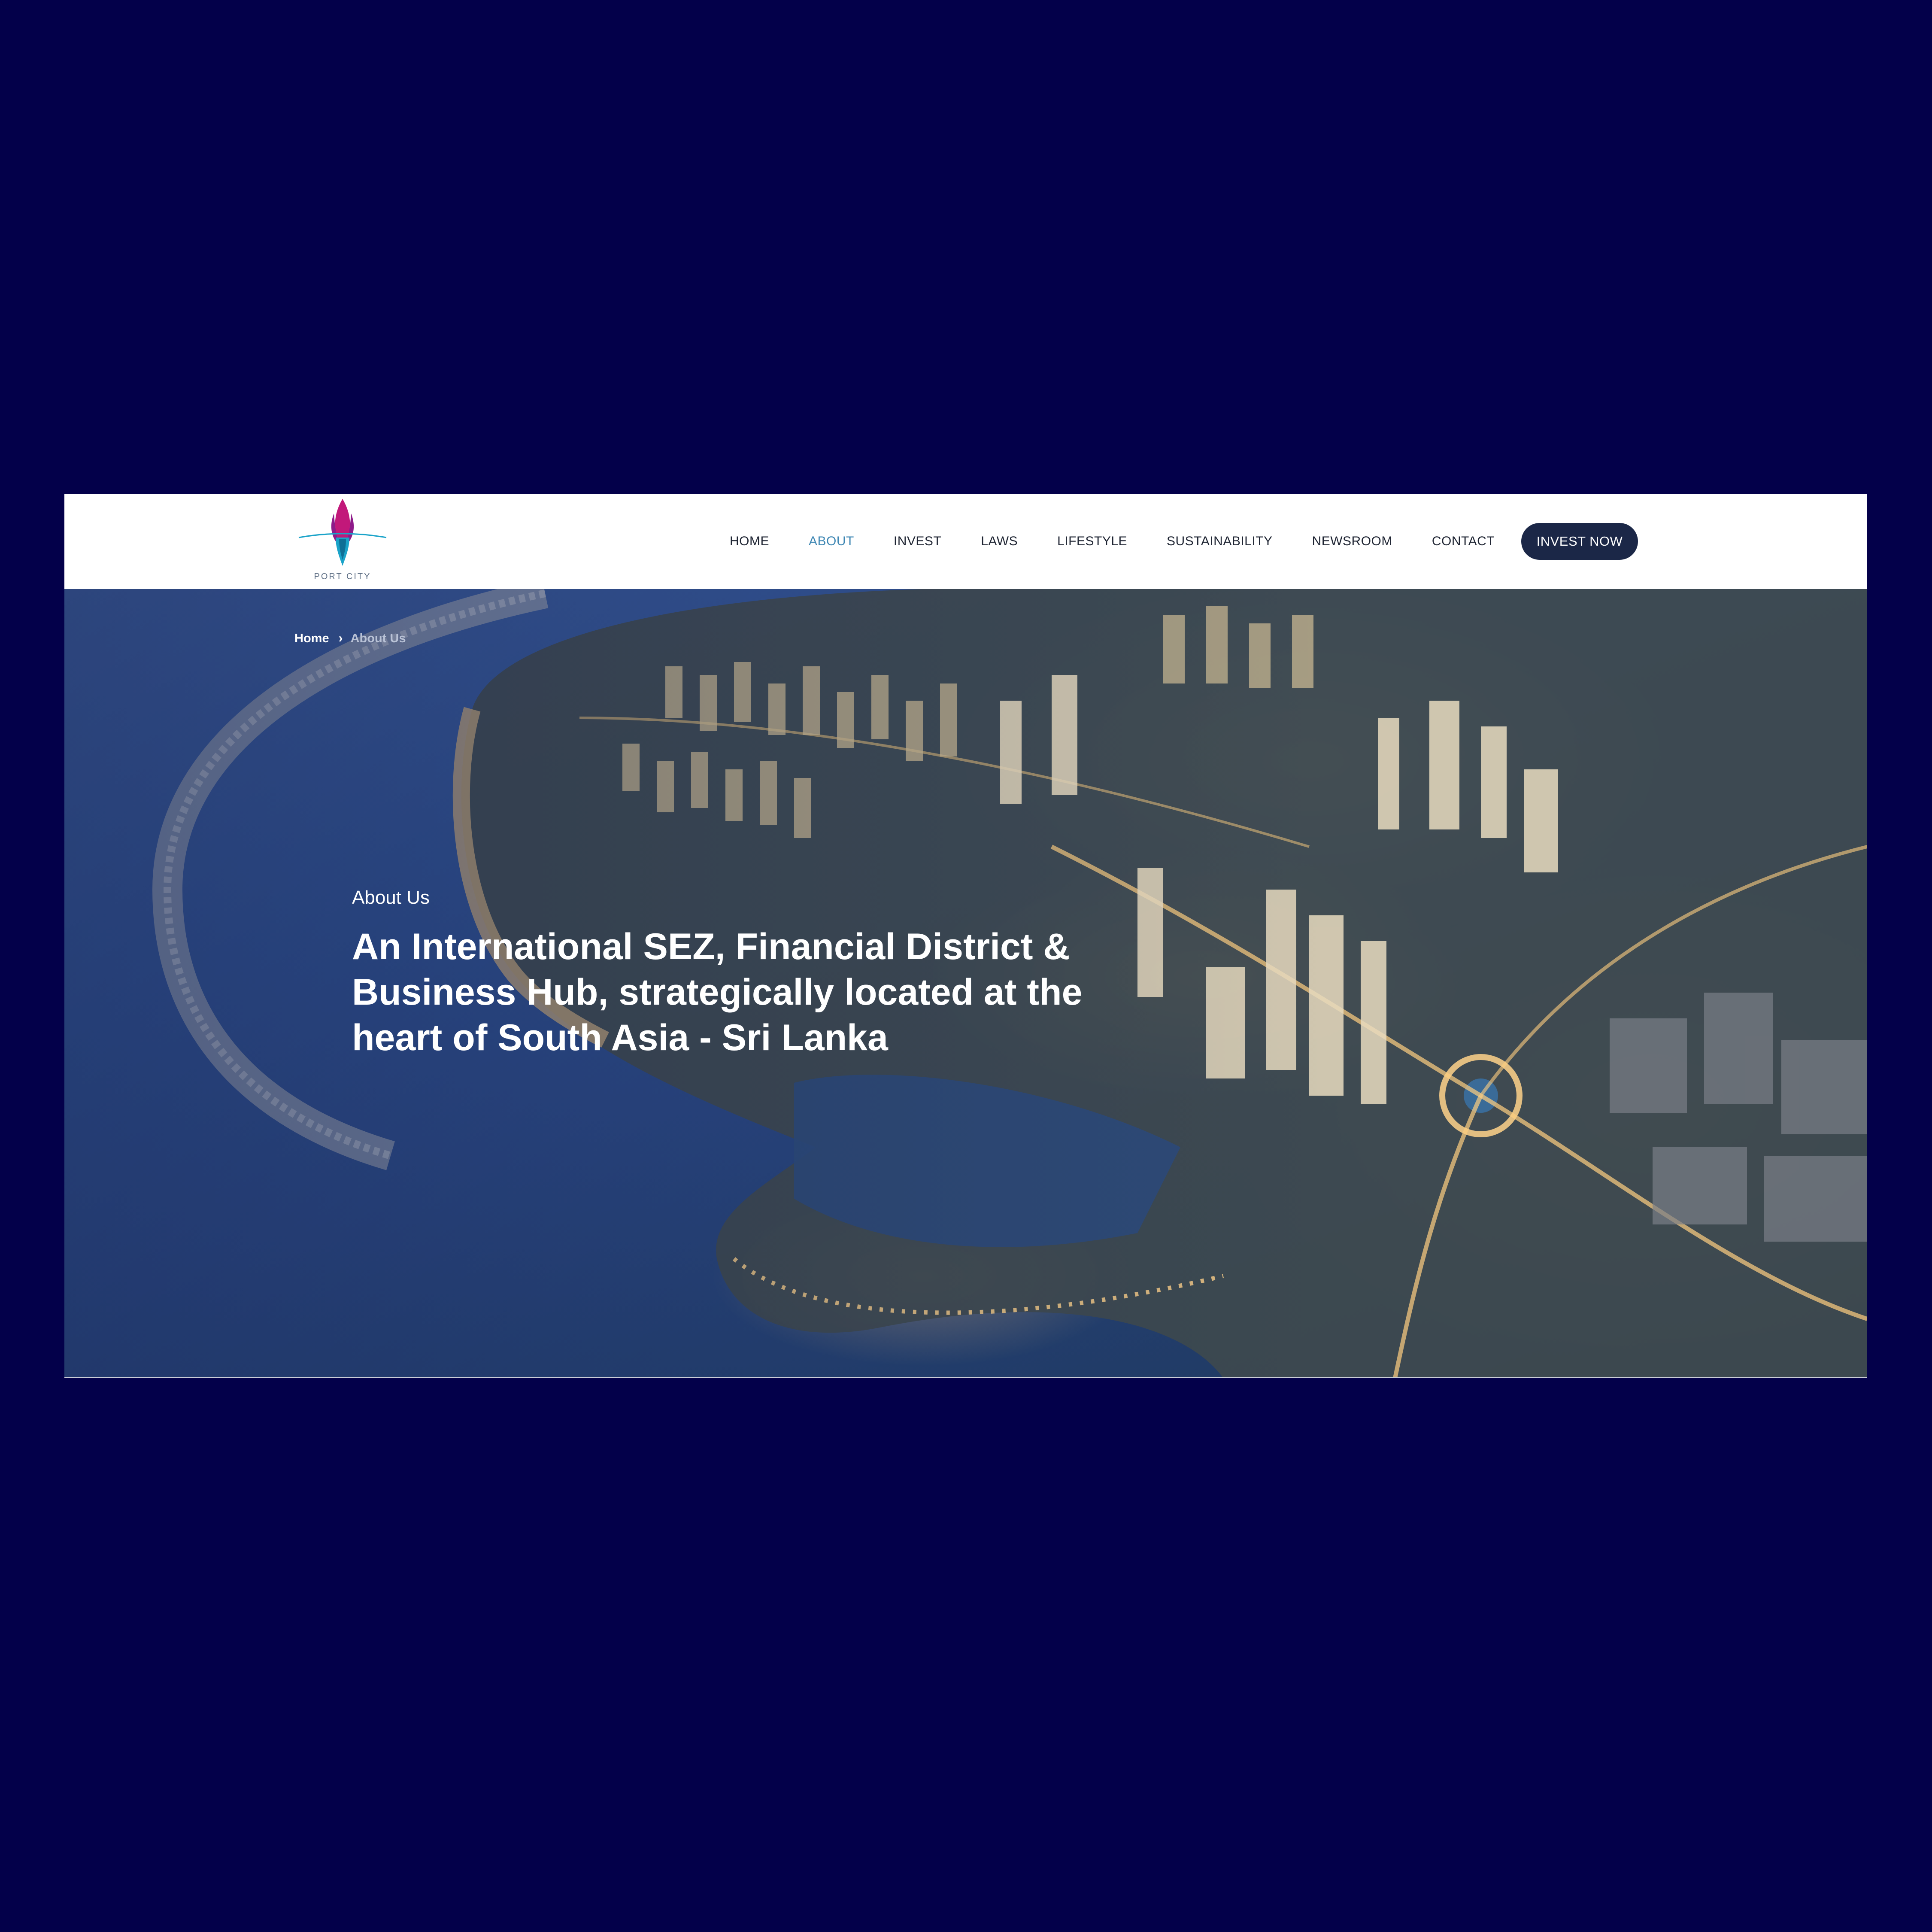 This screenshot has width=1932, height=1932. Describe the element at coordinates (917, 541) in the screenshot. I see `nav-invest: INVEST` at that location.